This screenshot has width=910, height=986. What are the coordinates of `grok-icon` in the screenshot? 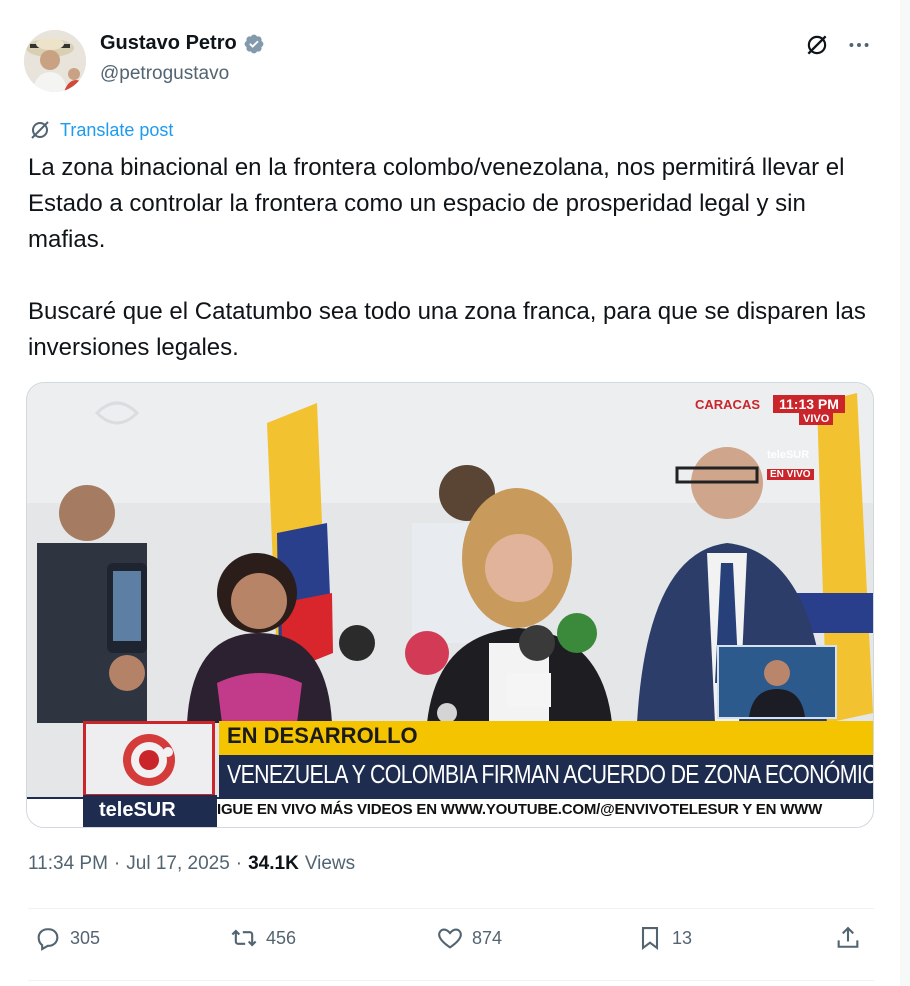 It's located at (817, 45).